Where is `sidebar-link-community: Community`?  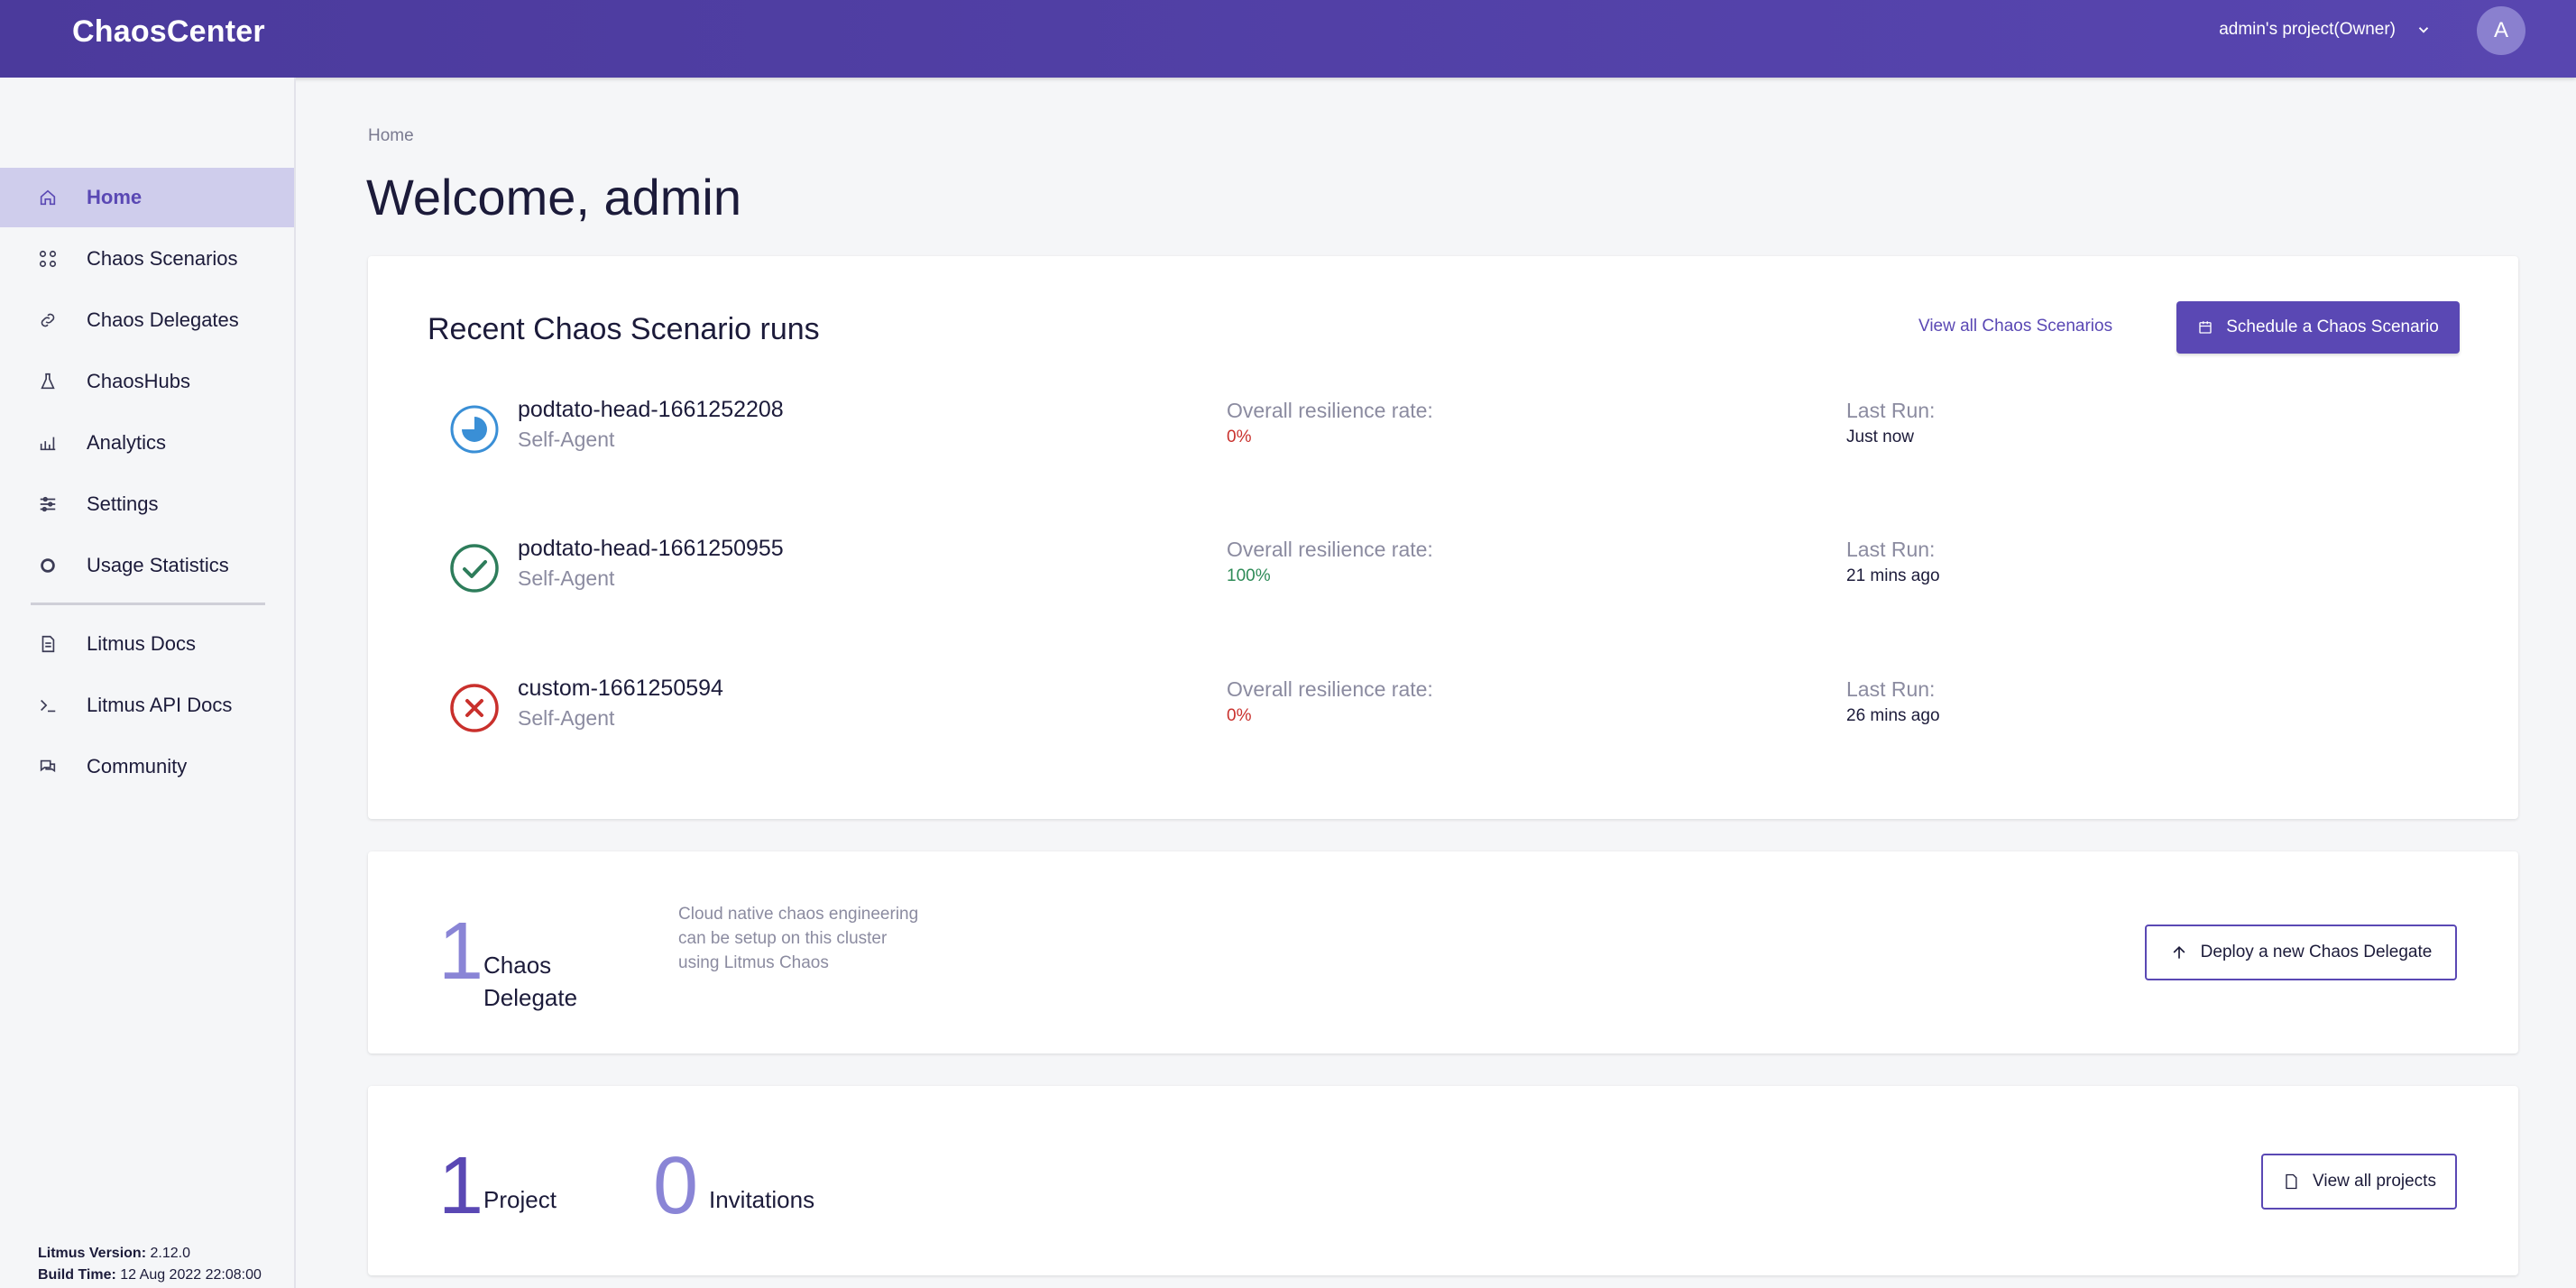
sidebar-link-community: Community is located at coordinates (147, 766).